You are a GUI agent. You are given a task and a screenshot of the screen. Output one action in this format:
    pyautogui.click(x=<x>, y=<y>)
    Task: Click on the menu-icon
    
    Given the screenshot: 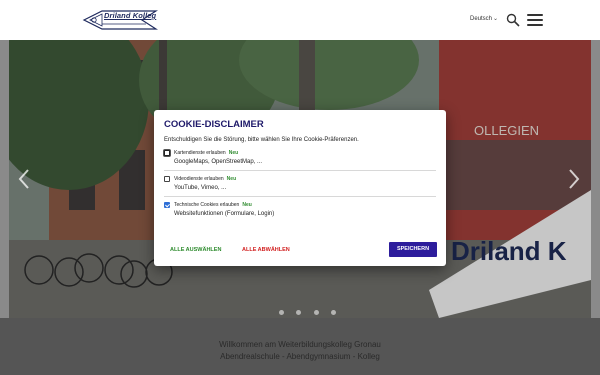 What is the action you would take?
    pyautogui.click(x=535, y=20)
    